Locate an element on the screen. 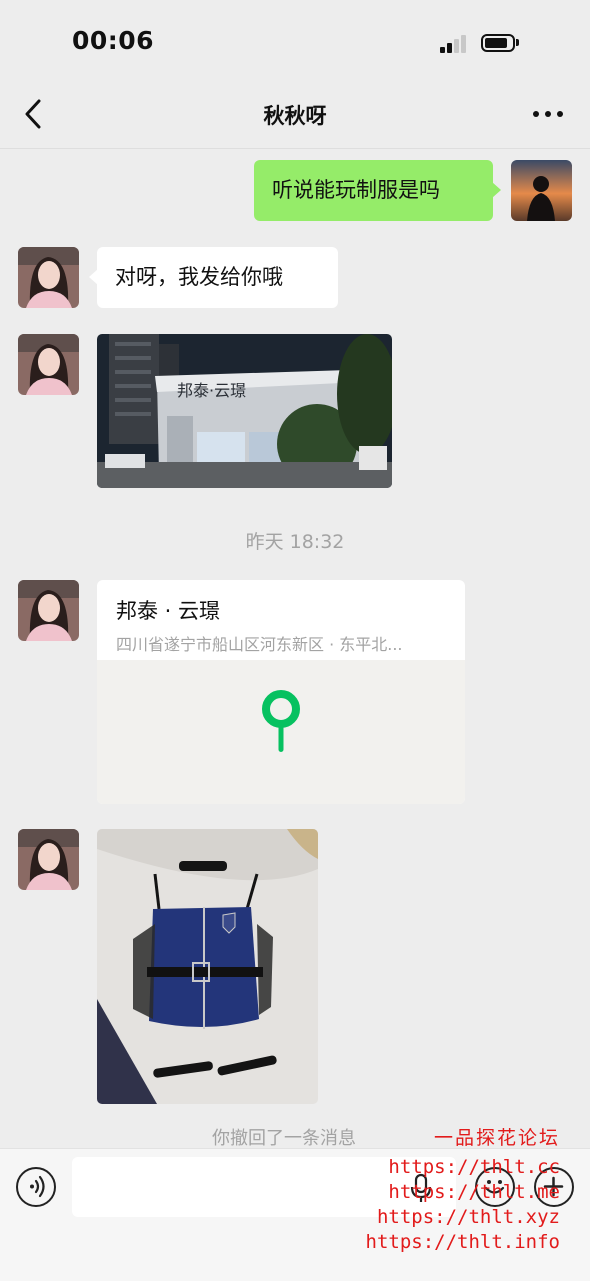  message-text: 对呀，我发给你哦 is located at coordinates (199, 277).